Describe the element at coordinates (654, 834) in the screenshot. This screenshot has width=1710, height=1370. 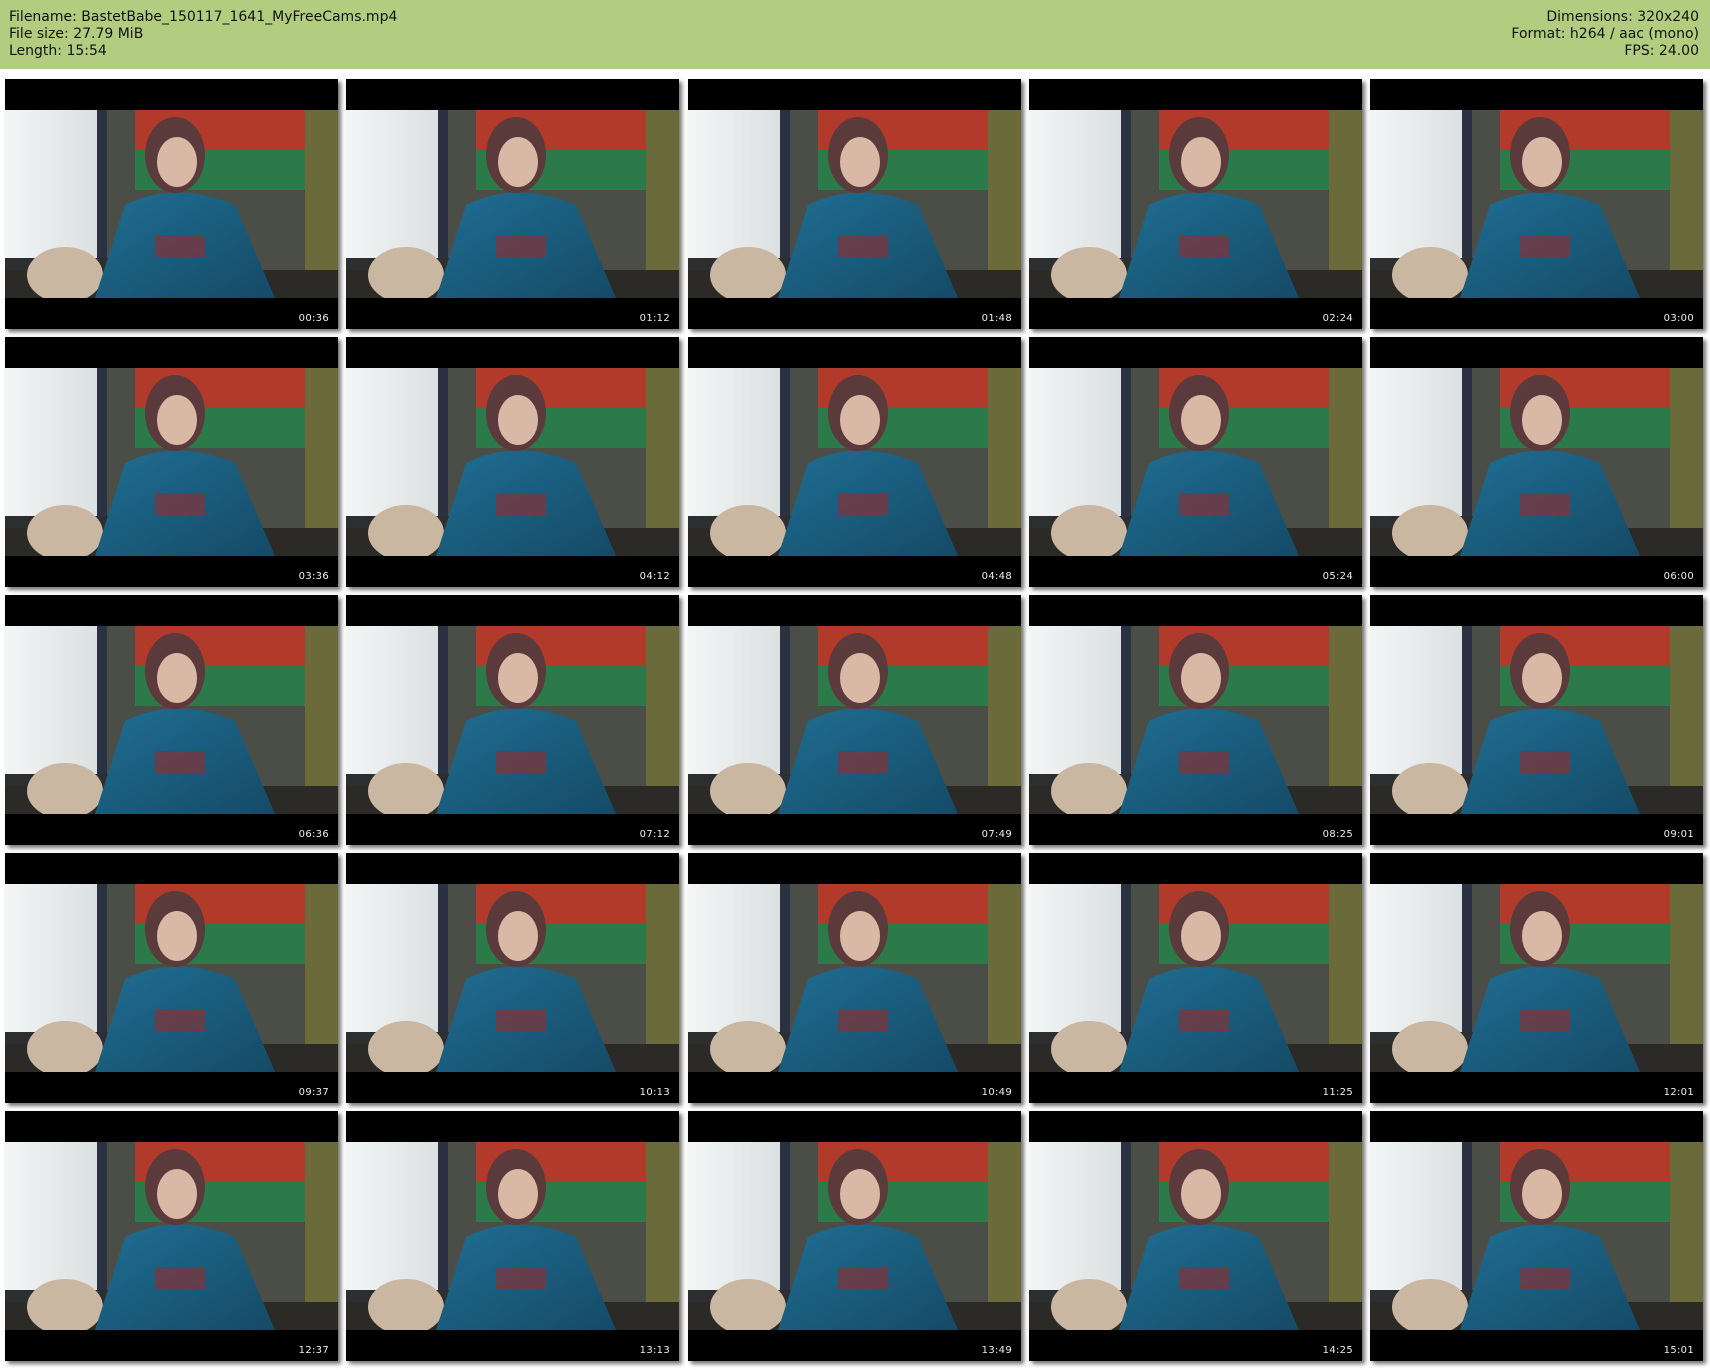
I see `timestamp-label: 07:12` at that location.